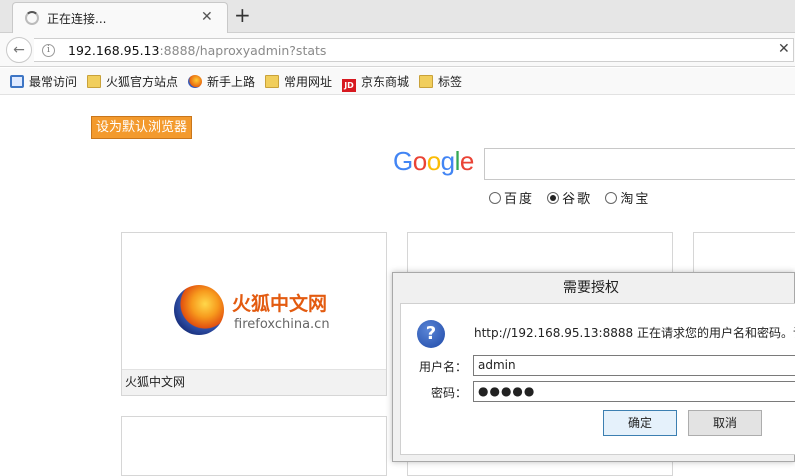  What do you see at coordinates (280, 304) in the screenshot?
I see `card-logo-text: 火狐中文网` at bounding box center [280, 304].